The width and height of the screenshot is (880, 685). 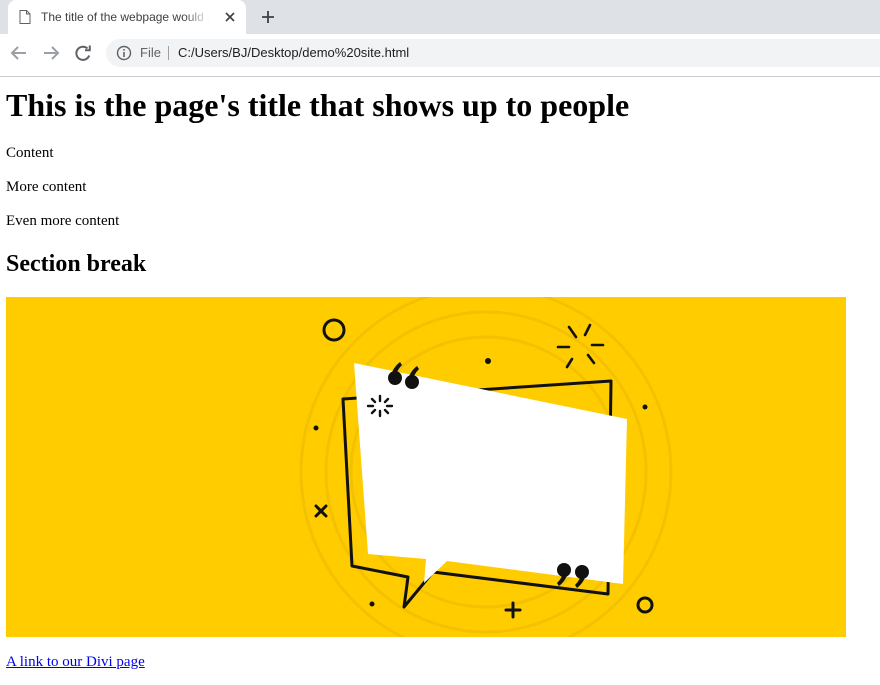 I want to click on section-heading: Section break, so click(x=76, y=264).